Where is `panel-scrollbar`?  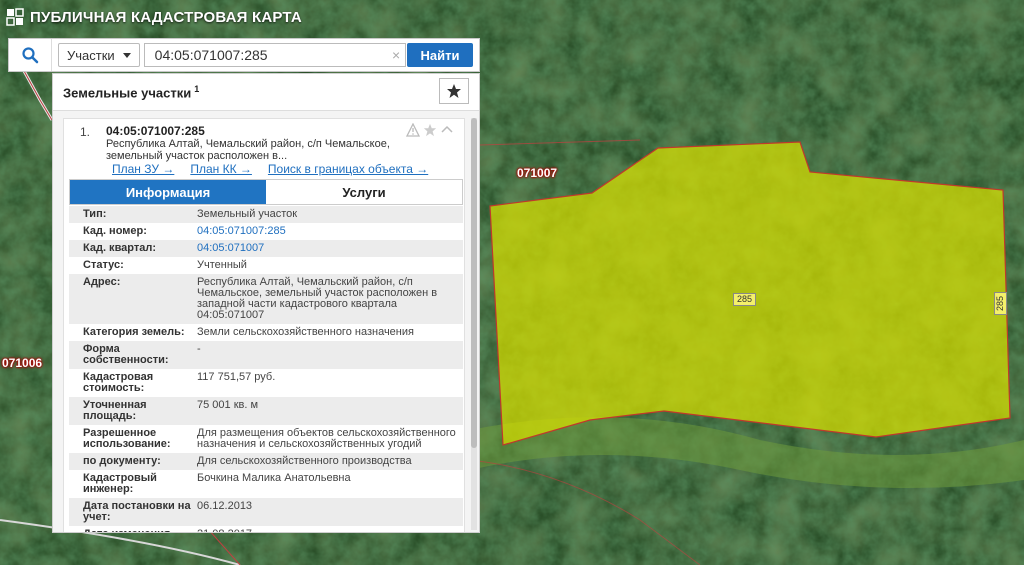 panel-scrollbar is located at coordinates (474, 324).